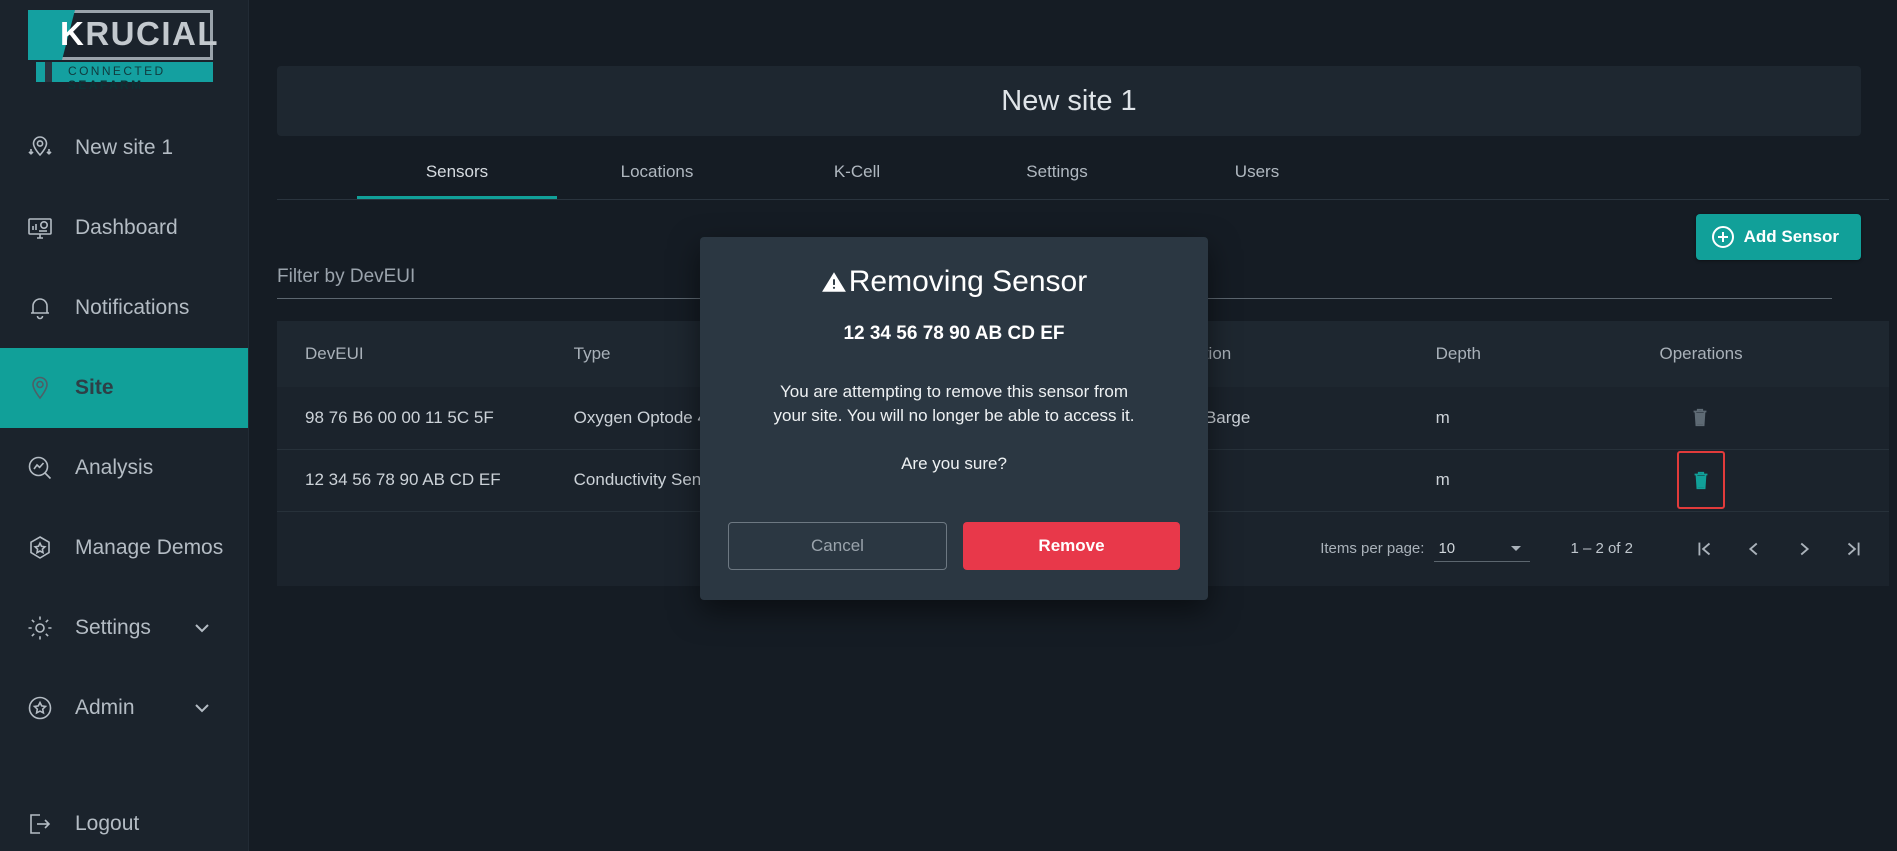 This screenshot has width=1897, height=851. I want to click on last-page-icon, so click(1854, 549).